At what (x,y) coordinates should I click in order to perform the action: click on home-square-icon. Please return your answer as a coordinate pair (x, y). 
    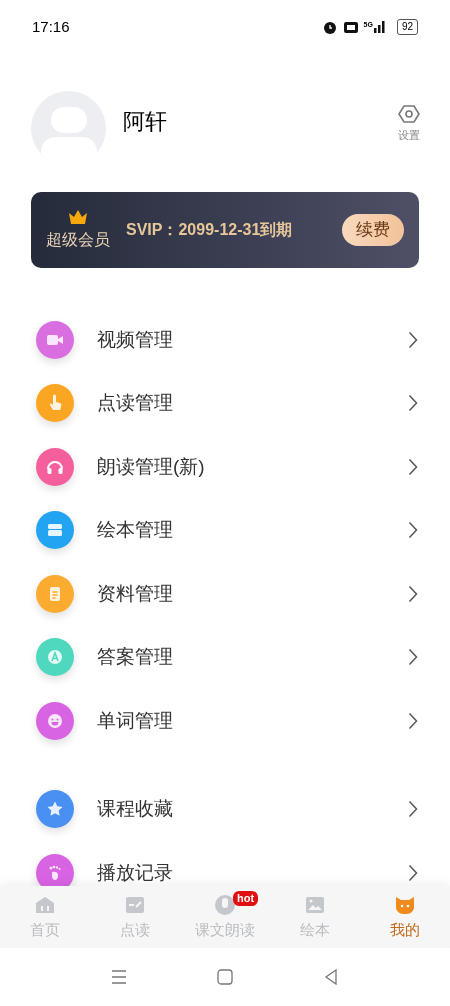
    Looking at the image, I should click on (225, 977).